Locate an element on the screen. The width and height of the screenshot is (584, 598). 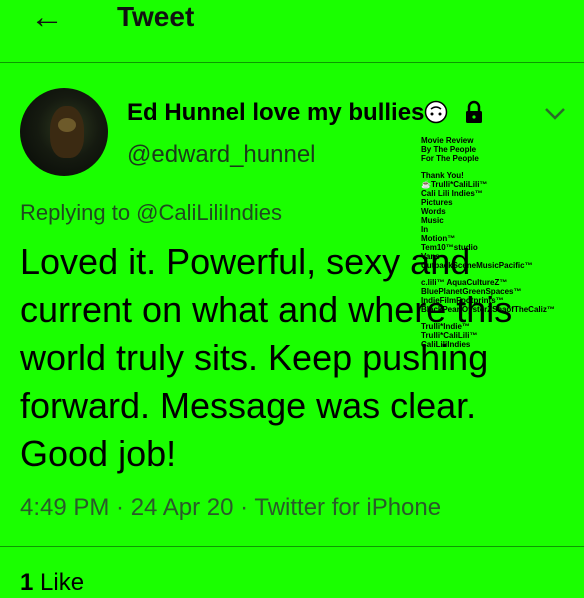
replying-to: Replying to @CaliLiliIndies is located at coordinates (151, 213).